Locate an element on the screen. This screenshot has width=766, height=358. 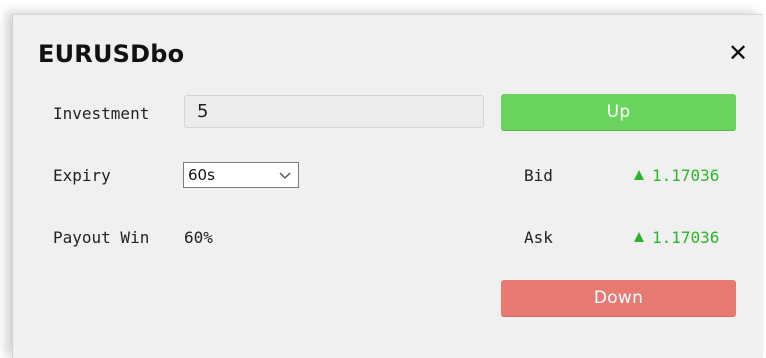
investment-input is located at coordinates (334, 111).